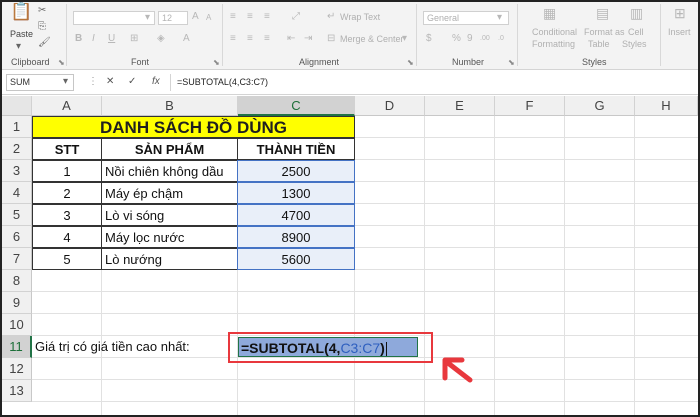  Describe the element at coordinates (267, 17) in the screenshot. I see `align-bottom-icon: ≡` at that location.